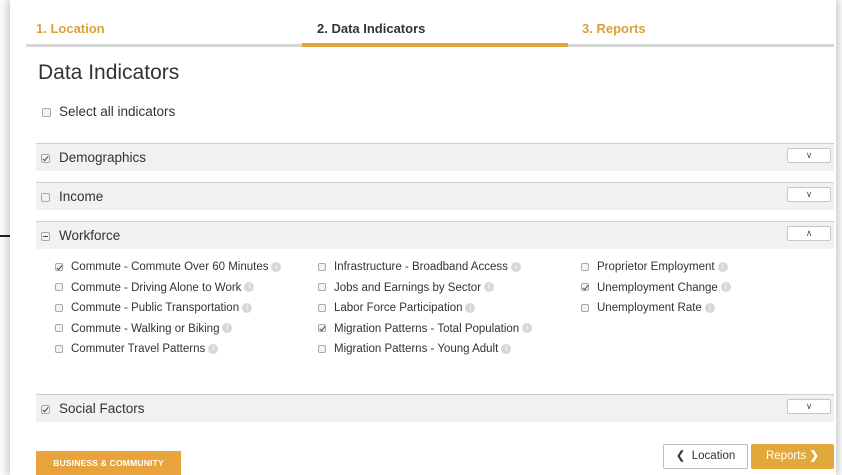  What do you see at coordinates (138, 349) in the screenshot?
I see `indicator-label: Commuter Travel Patterns` at bounding box center [138, 349].